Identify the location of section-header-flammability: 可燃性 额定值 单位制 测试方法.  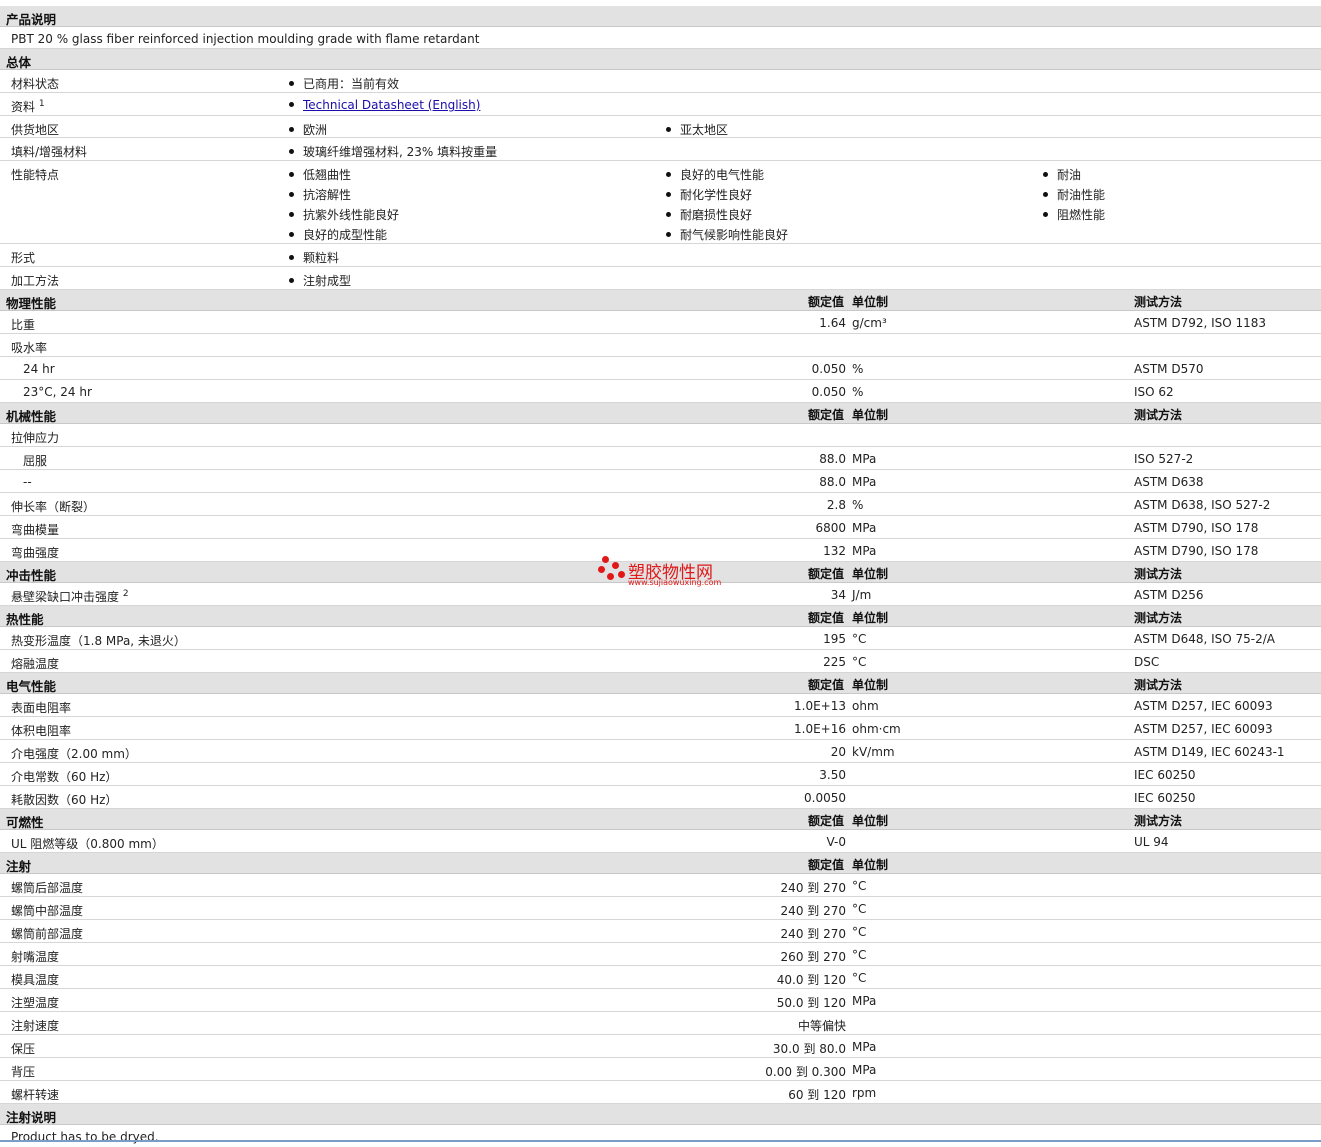
(660, 819).